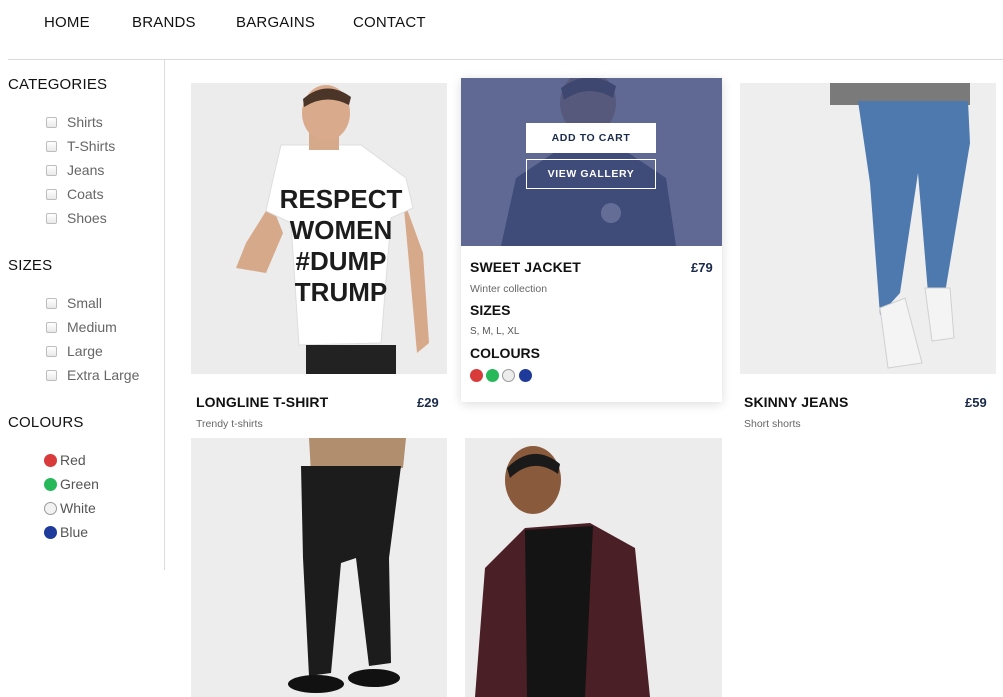 This screenshot has width=1003, height=697. I want to click on nav-home: HOME, so click(67, 22).